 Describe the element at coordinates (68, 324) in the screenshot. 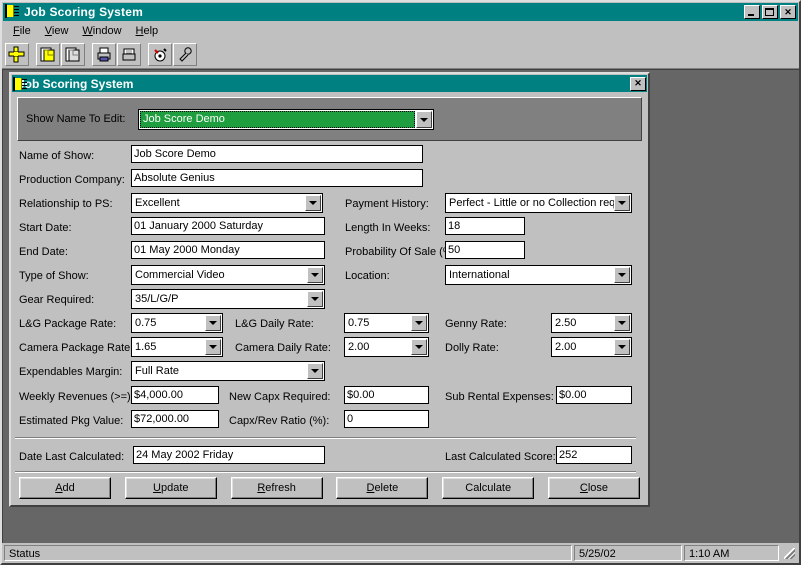

I see `lg-package-rate-label: L&G Package Rate:` at that location.